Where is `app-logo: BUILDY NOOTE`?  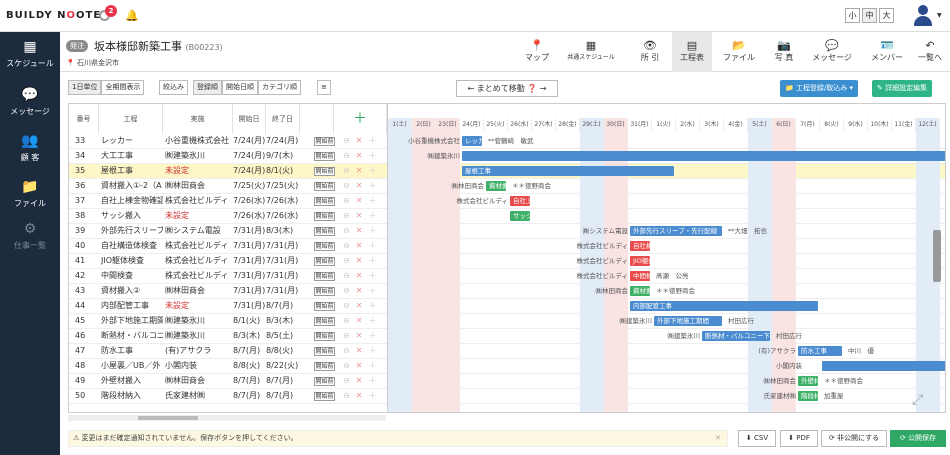 app-logo: BUILDY NOOTE is located at coordinates (53, 15).